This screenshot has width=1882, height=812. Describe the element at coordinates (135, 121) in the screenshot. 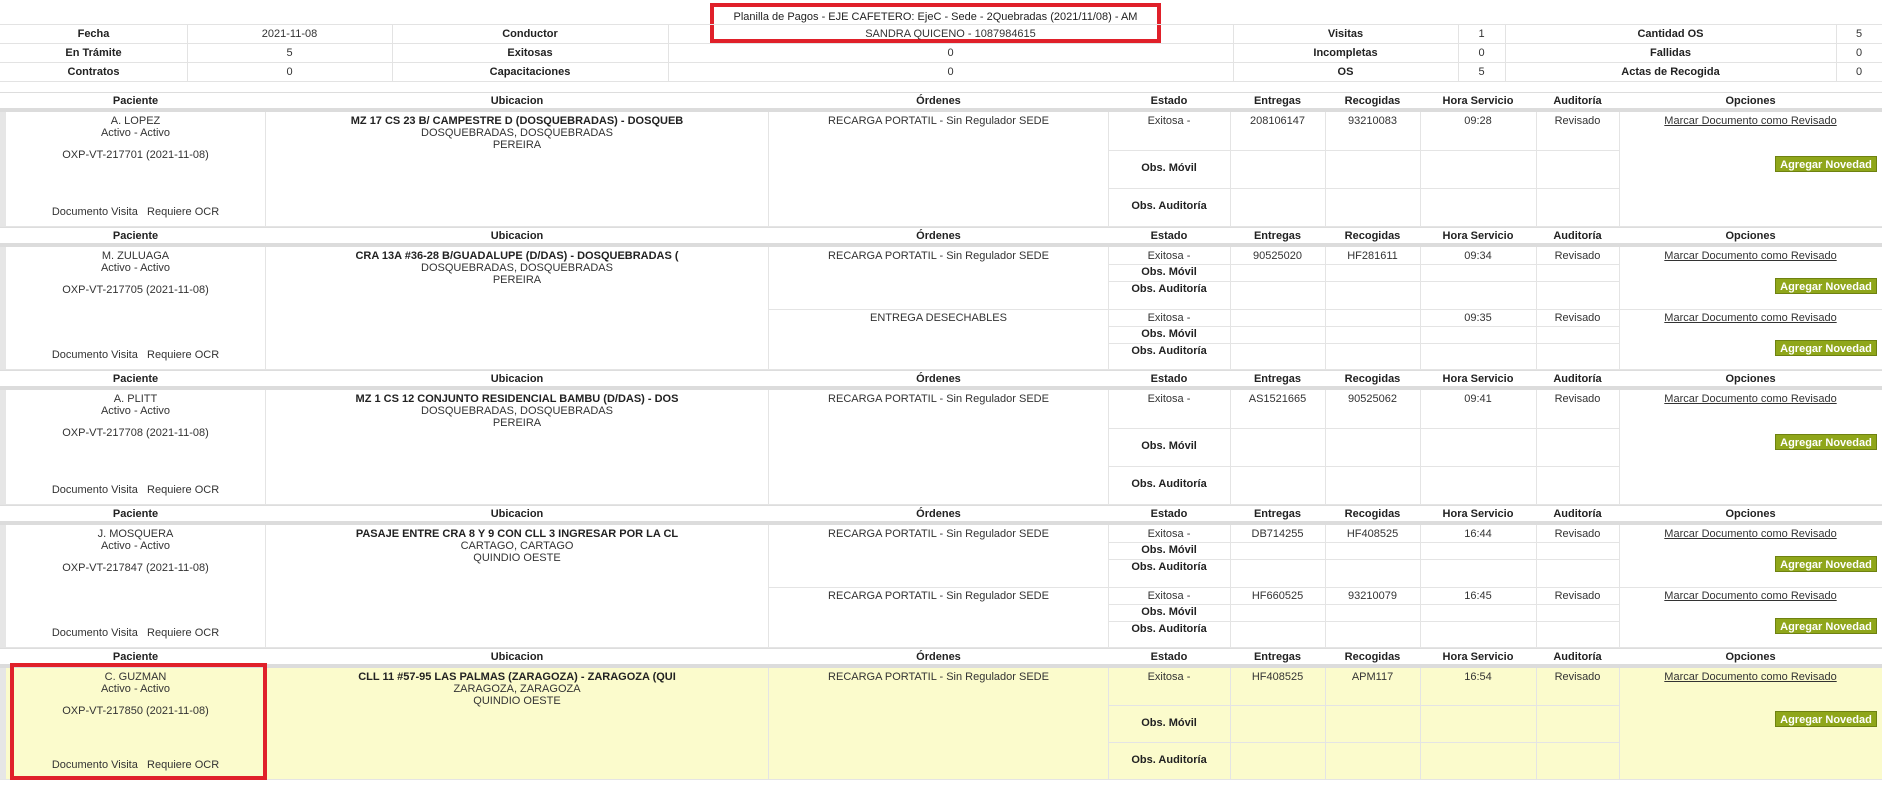

I see `patient-name: A. LOPEZ` at that location.